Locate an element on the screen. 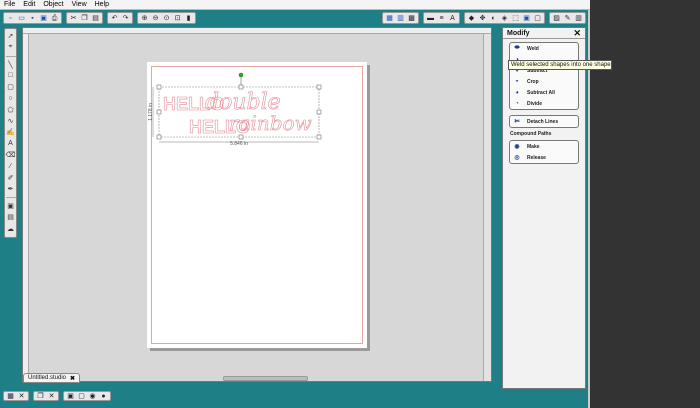 Image resolution: width=700 pixels, height=408 pixels. line-style-icon: ◆ is located at coordinates (471, 18).